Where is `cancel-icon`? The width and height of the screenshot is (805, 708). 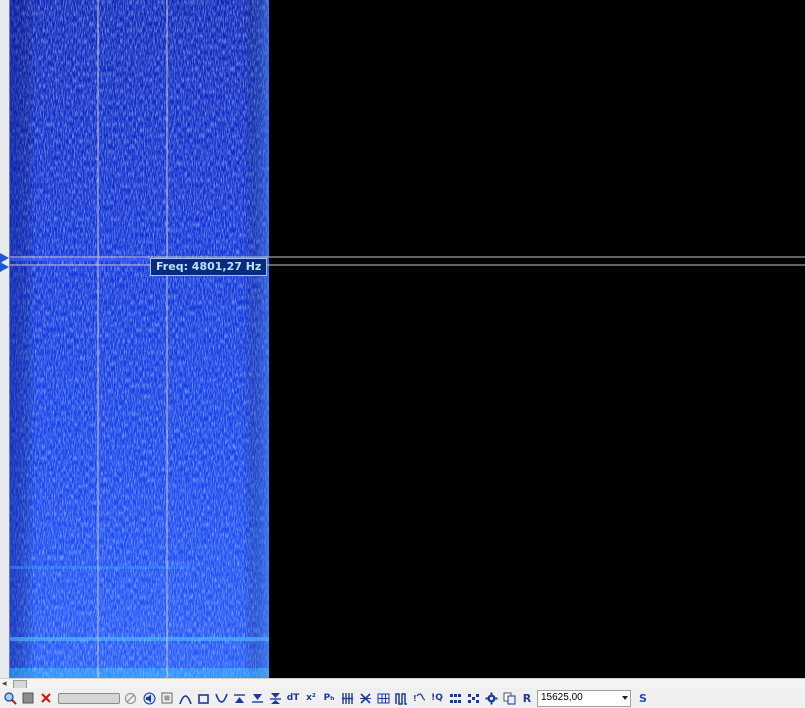
cancel-icon is located at coordinates (130, 698).